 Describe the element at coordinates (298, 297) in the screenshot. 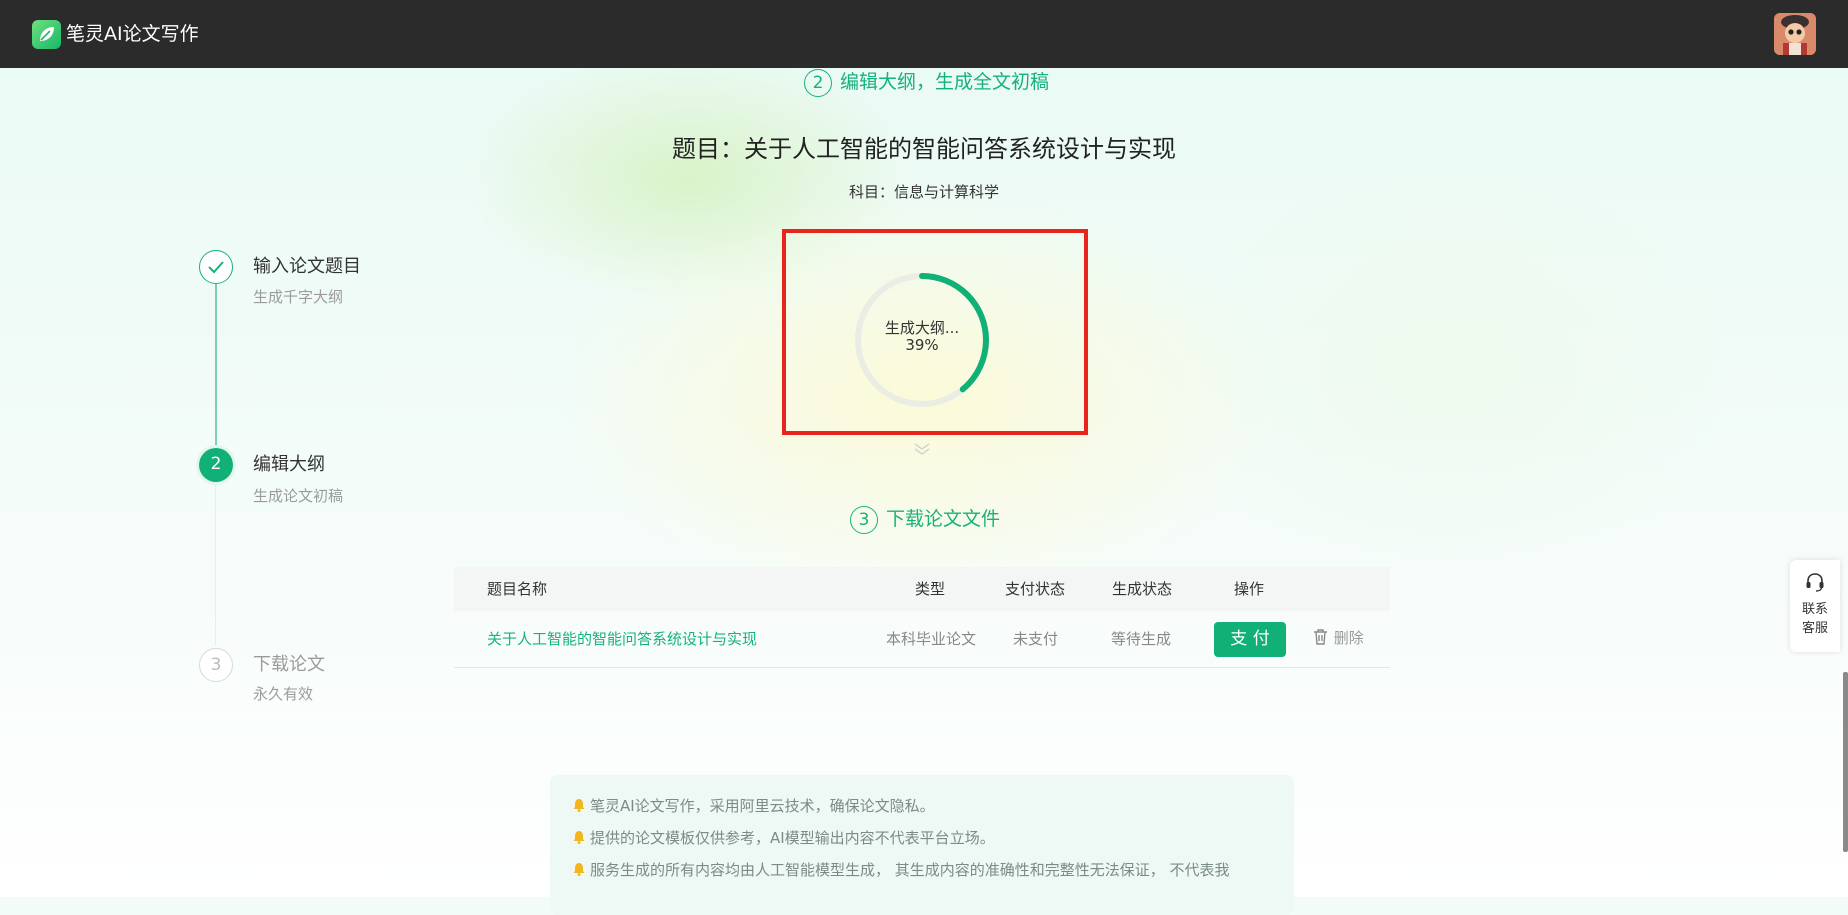

I see `step-1-subtitle: 生成千字大纲` at that location.